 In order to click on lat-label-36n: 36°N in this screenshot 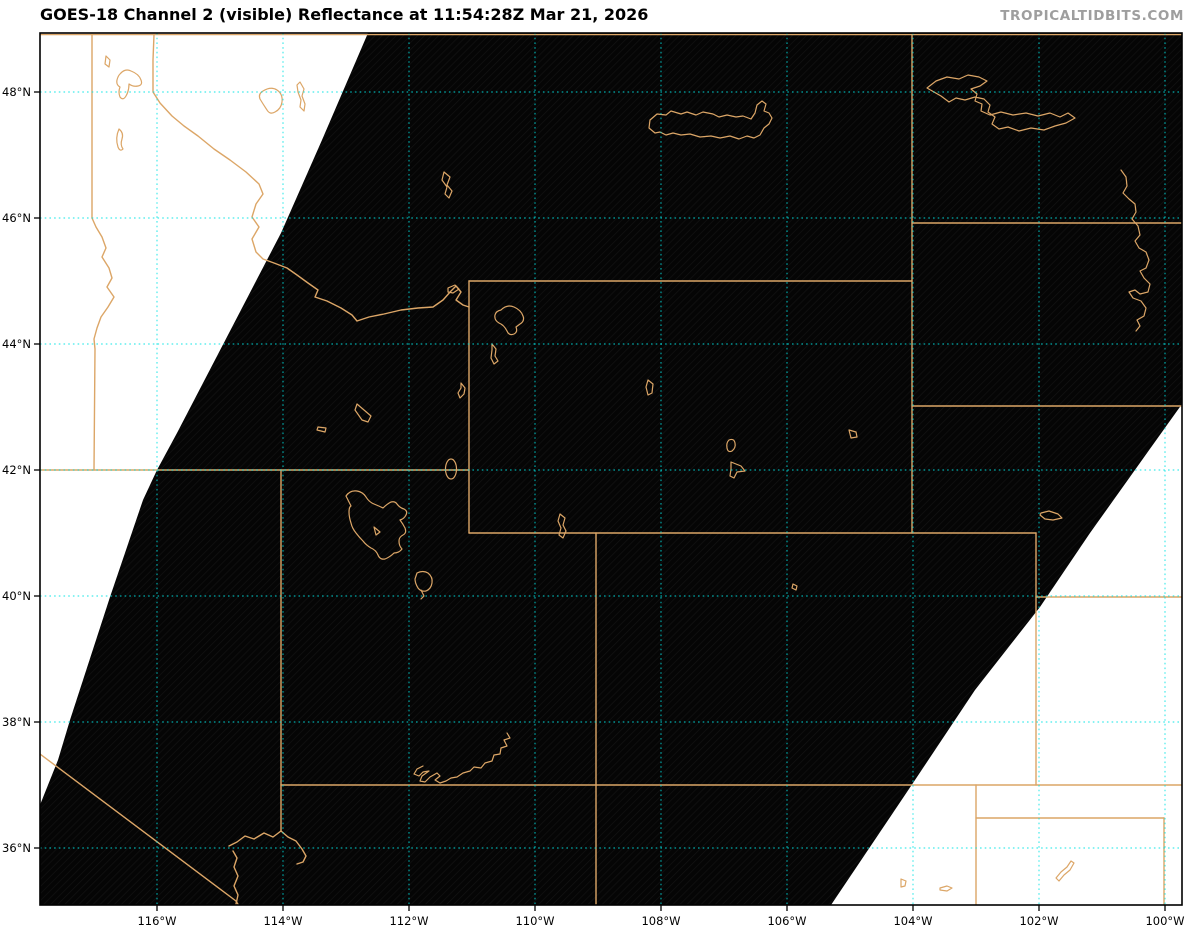, I will do `click(16, 848)`.